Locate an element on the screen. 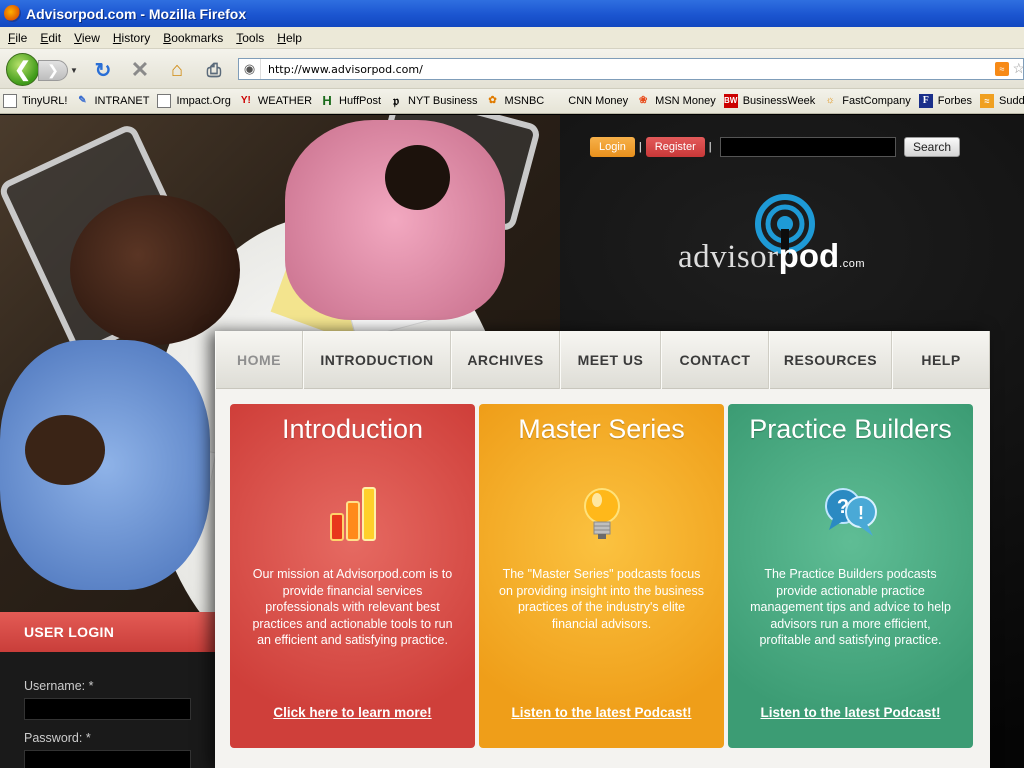 Image resolution: width=1024 pixels, height=768 pixels. chevron-down-icon: ▼ is located at coordinates (74, 70).